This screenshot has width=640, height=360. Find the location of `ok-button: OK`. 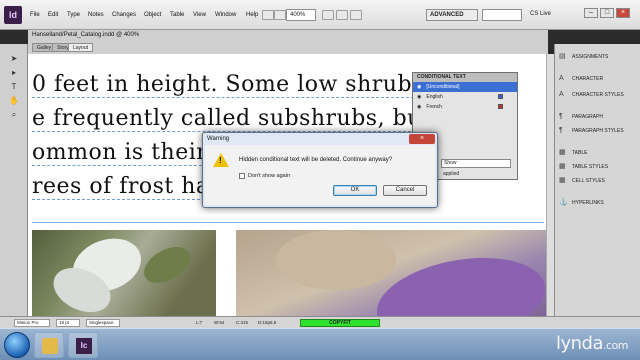

ok-button: OK is located at coordinates (355, 190).